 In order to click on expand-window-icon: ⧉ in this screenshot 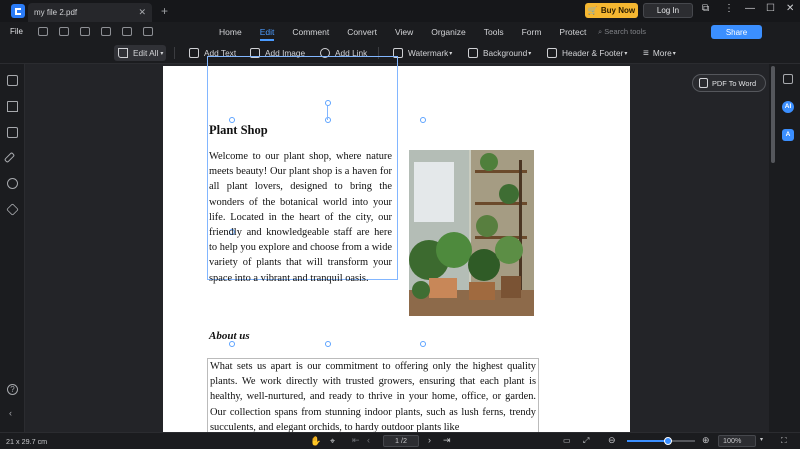, I will do `click(705, 8)`.